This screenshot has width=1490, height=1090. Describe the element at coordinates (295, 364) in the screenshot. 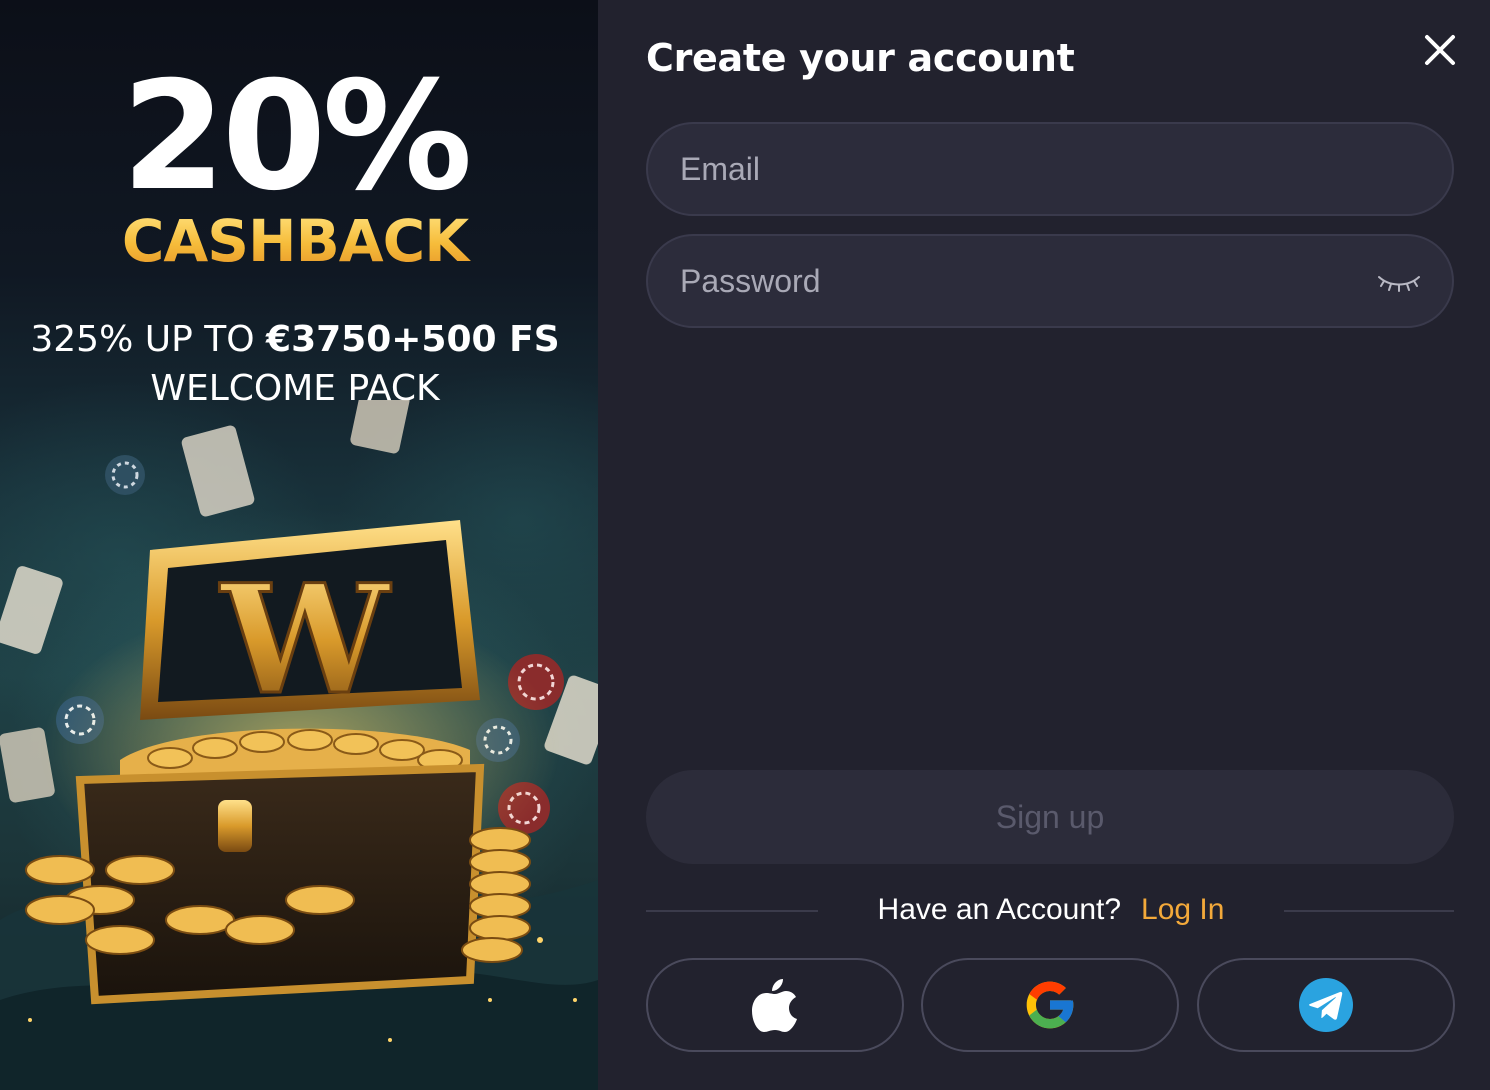

I see `promo-offer: 325% UP TO €3750+500 FS WELCOME PACK` at that location.